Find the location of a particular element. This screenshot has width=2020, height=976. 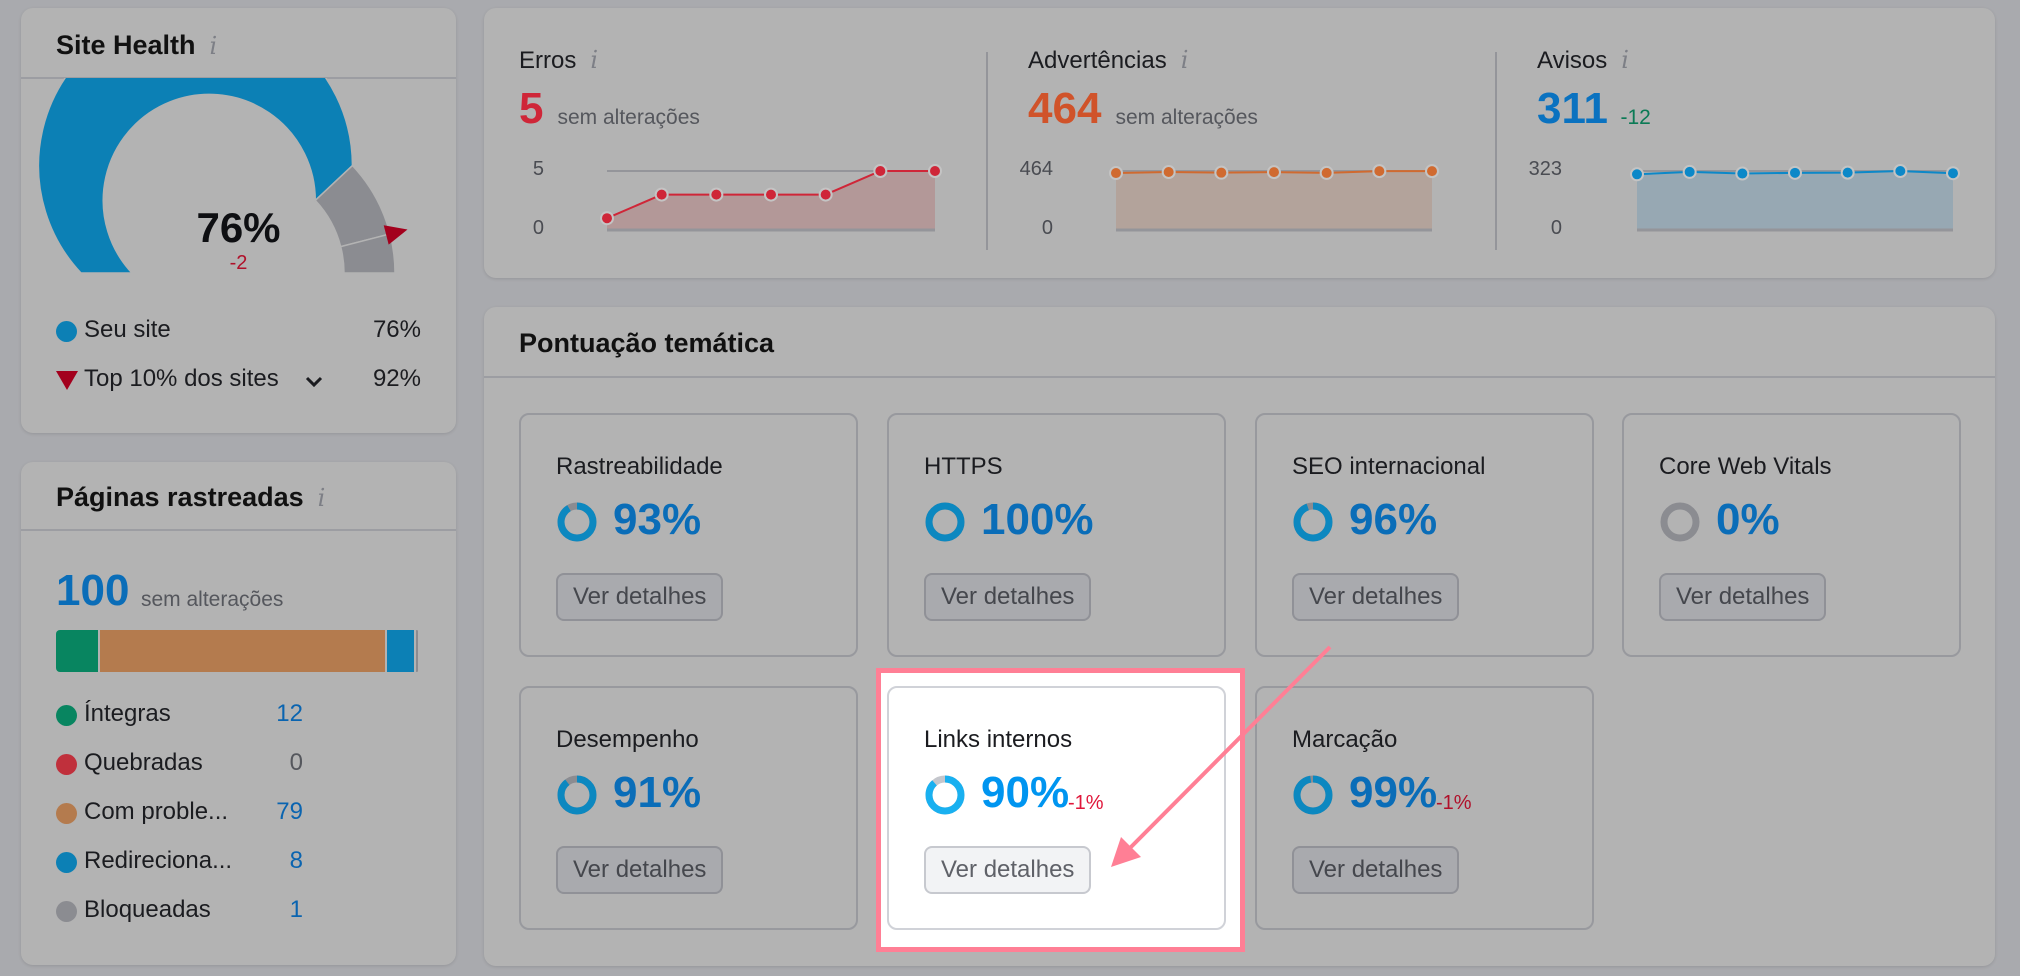

card-title: Marcação is located at coordinates (1345, 739).